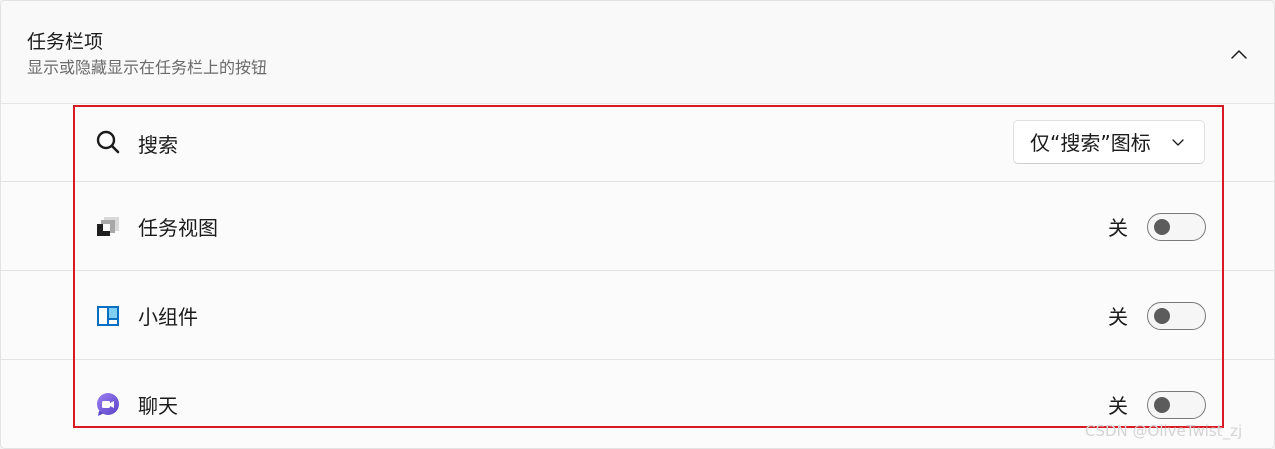 The height and width of the screenshot is (449, 1275). I want to click on setting-label-widgets: 小组件, so click(168, 317).